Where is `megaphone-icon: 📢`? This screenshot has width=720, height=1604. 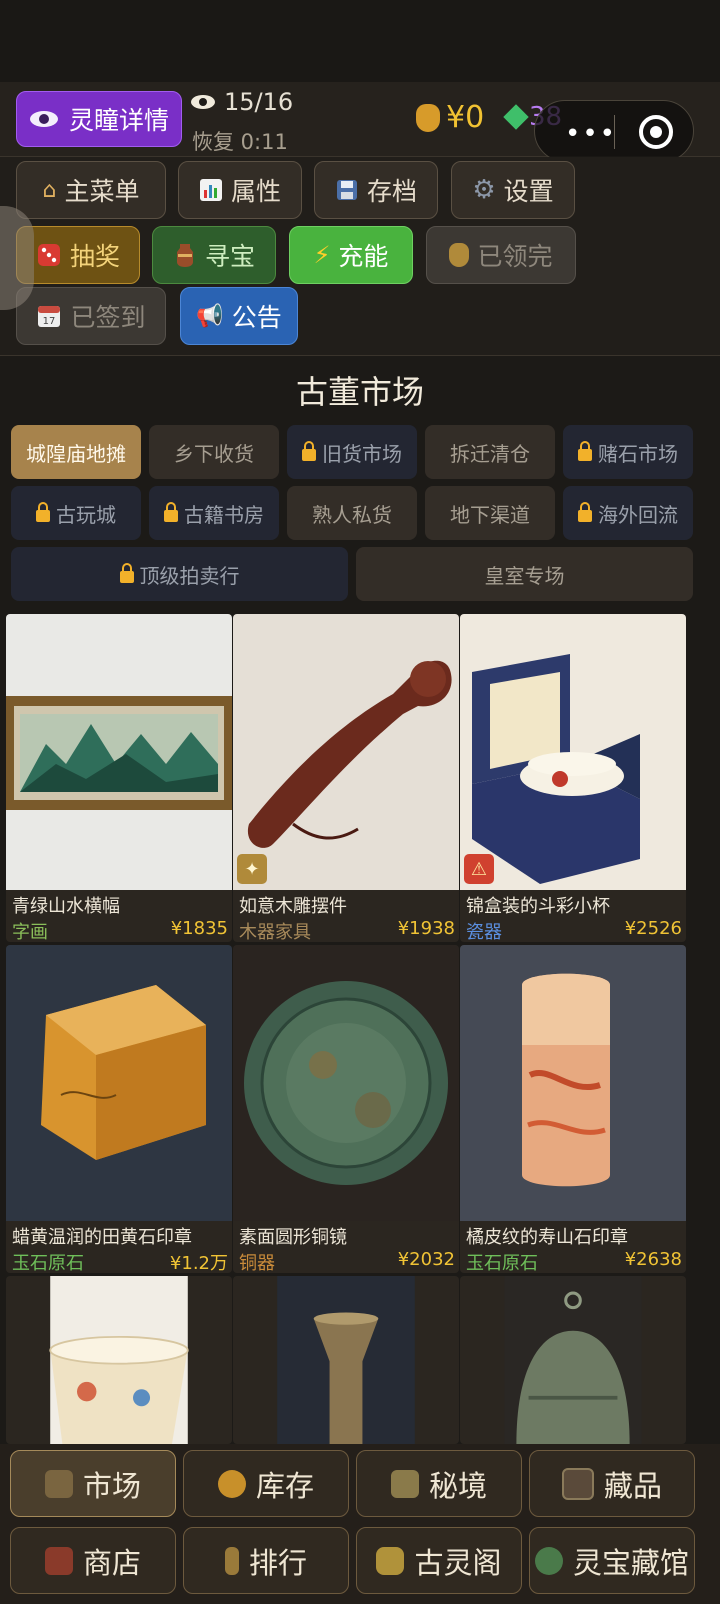
megaphone-icon: 📢 is located at coordinates (210, 316).